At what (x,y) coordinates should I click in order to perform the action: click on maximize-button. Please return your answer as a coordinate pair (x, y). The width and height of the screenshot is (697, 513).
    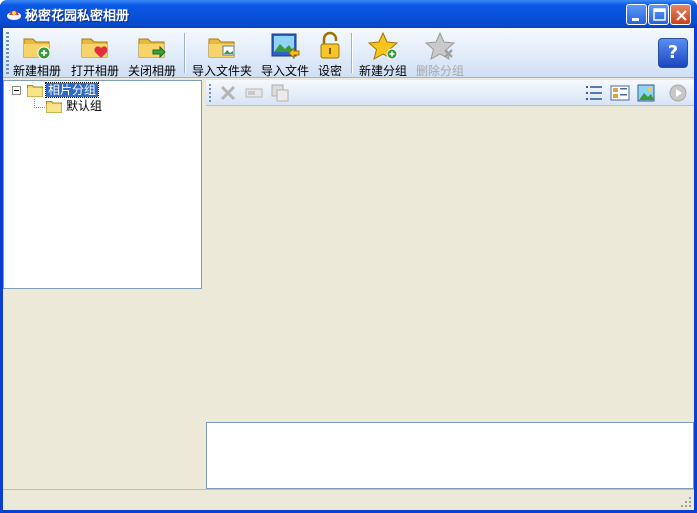
    Looking at the image, I should click on (658, 14).